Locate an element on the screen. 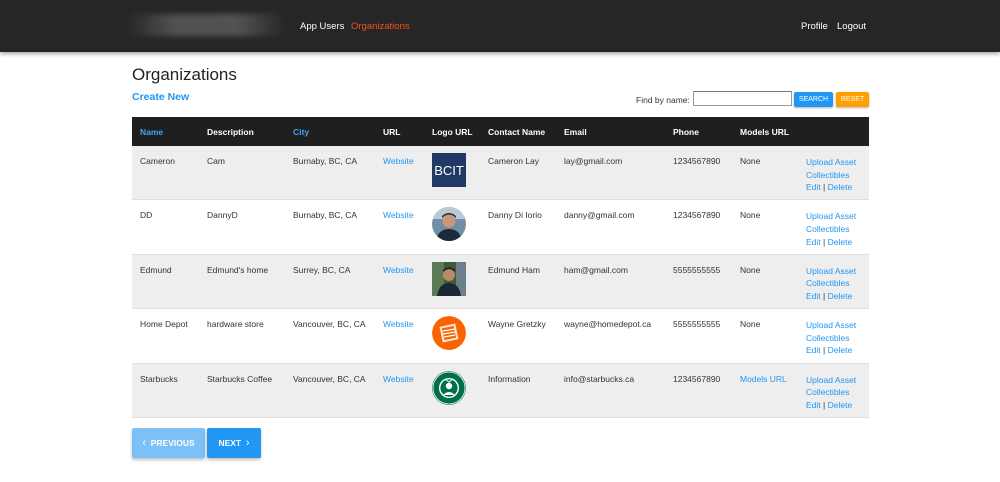  next-label: NEXT is located at coordinates (230, 443).